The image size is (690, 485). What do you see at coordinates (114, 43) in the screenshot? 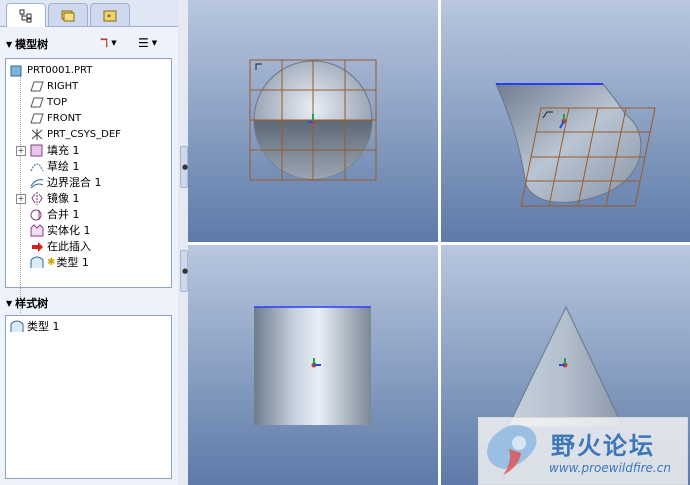
I see `settings-dropdown-icon: ▼` at bounding box center [114, 43].